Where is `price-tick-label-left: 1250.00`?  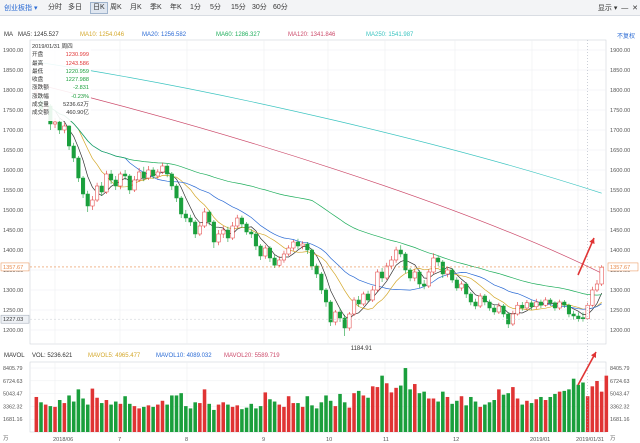
price-tick-label-left: 1250.00 is located at coordinates (13, 311).